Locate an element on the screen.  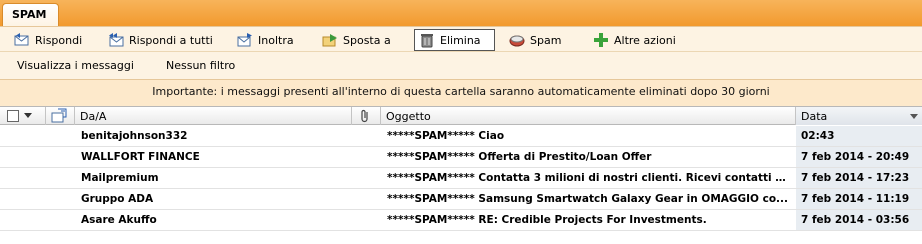
message-date: 7 feb 2014 - 11:19 is located at coordinates (855, 199).